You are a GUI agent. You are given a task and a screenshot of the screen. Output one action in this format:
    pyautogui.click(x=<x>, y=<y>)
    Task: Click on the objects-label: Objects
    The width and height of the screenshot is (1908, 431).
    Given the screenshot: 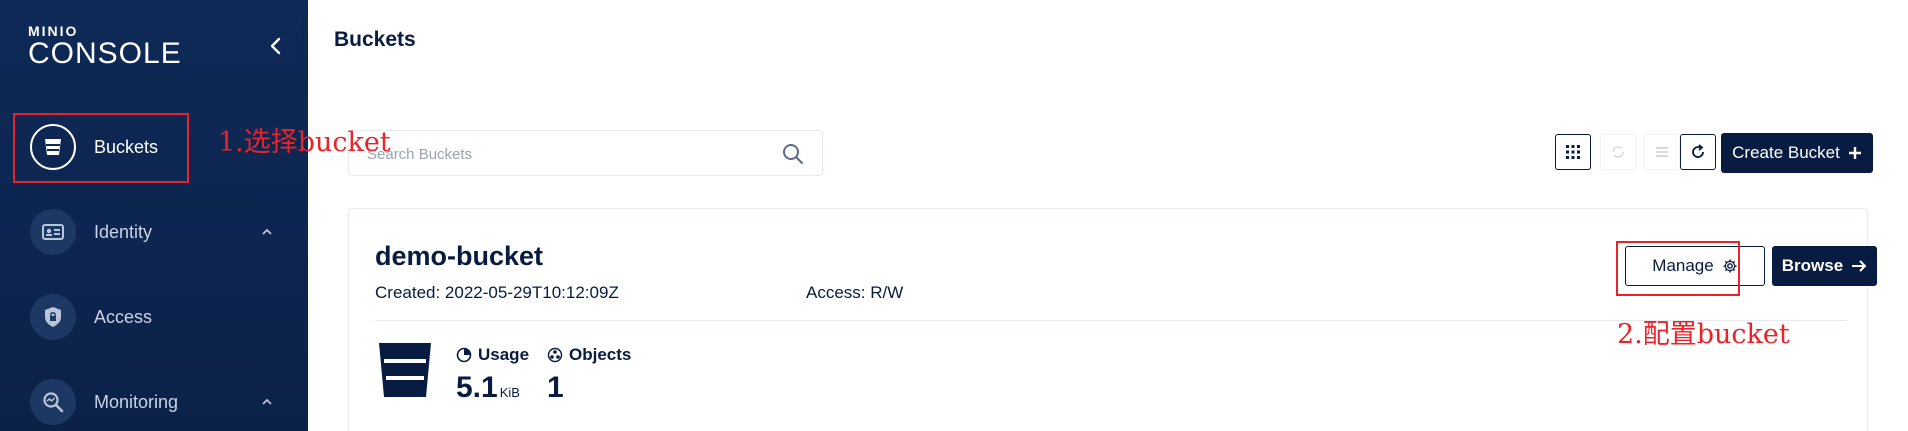 What is the action you would take?
    pyautogui.click(x=600, y=354)
    